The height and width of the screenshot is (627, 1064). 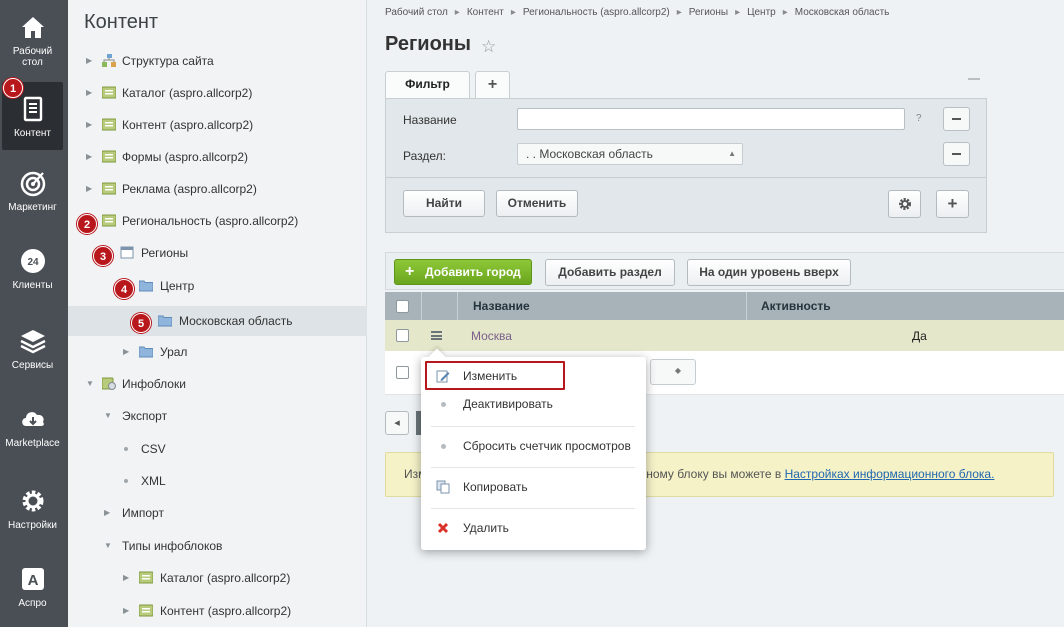 What do you see at coordinates (217, 93) in the screenshot?
I see `tree-item-catalog: ▶ Каталог (aspro.allcorp2)` at bounding box center [217, 93].